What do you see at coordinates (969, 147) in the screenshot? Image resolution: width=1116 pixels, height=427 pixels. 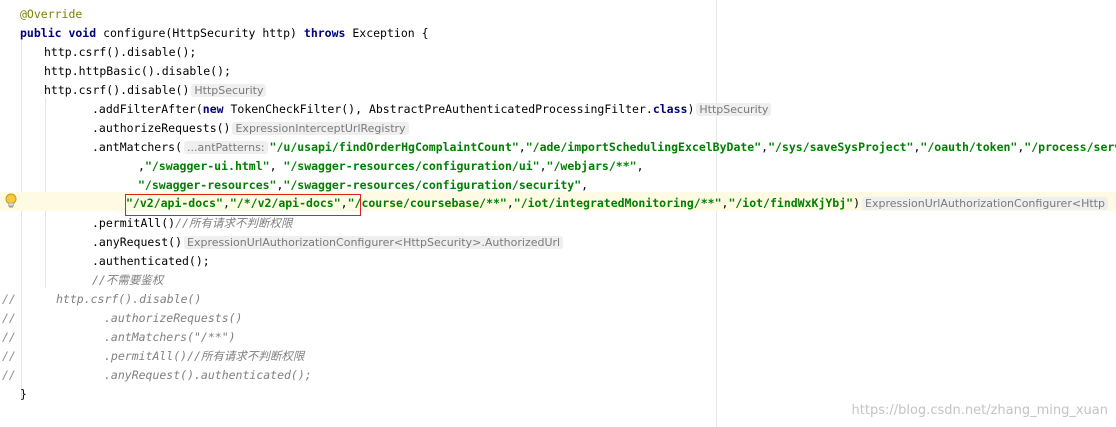 I see `string-token: "/oauth/token"` at bounding box center [969, 147].